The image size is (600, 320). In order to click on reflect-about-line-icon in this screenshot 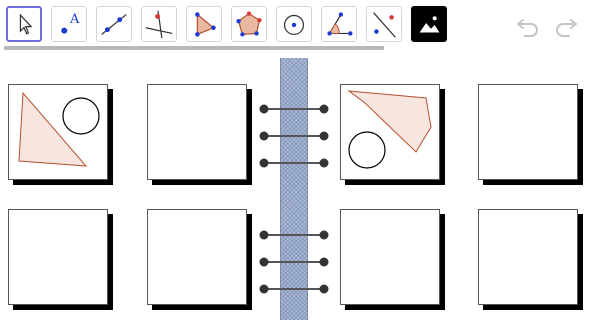, I will do `click(384, 24)`.